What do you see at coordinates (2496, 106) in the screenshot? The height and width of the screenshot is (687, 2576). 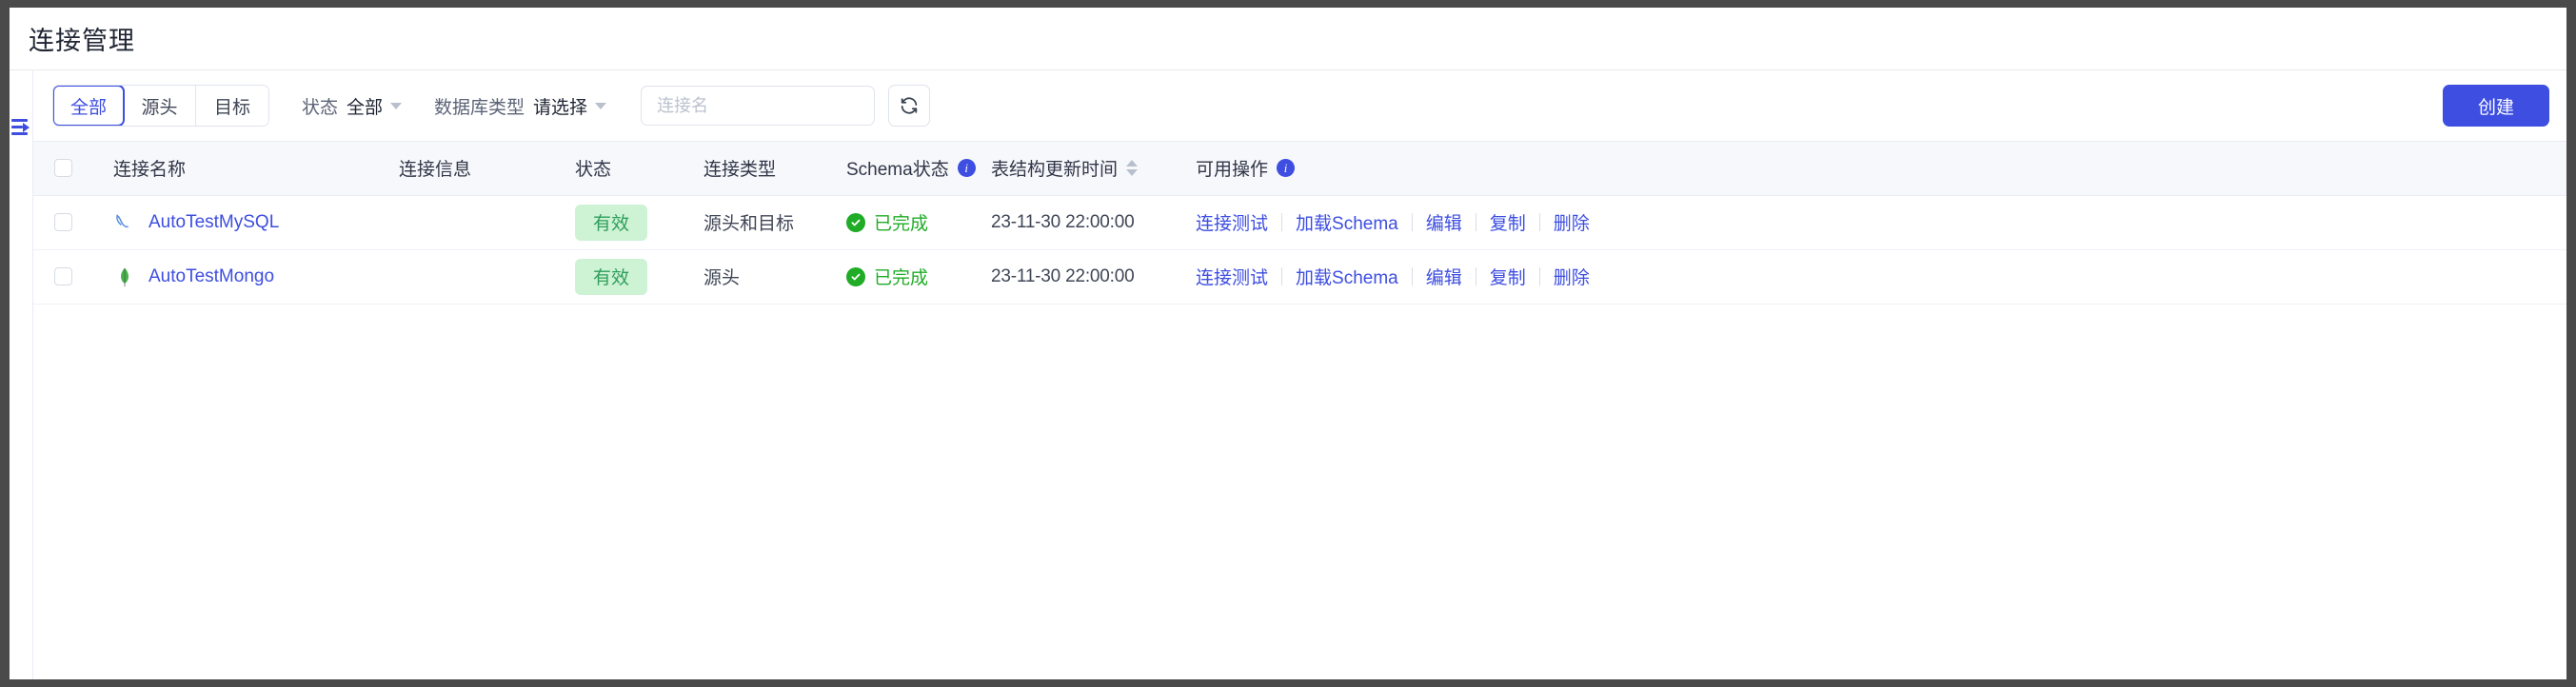 I see `create-button: 创建` at bounding box center [2496, 106].